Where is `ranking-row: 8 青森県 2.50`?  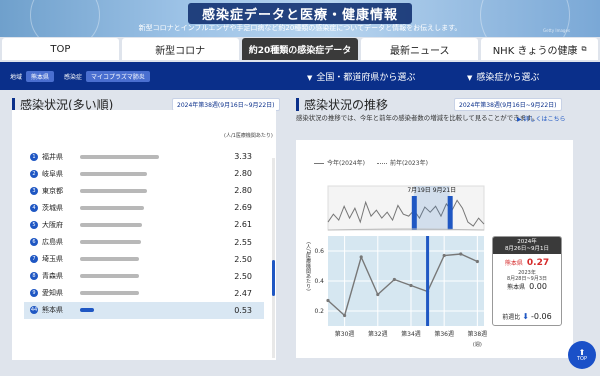 ranking-row: 8 青森県 2.50 is located at coordinates (144, 276).